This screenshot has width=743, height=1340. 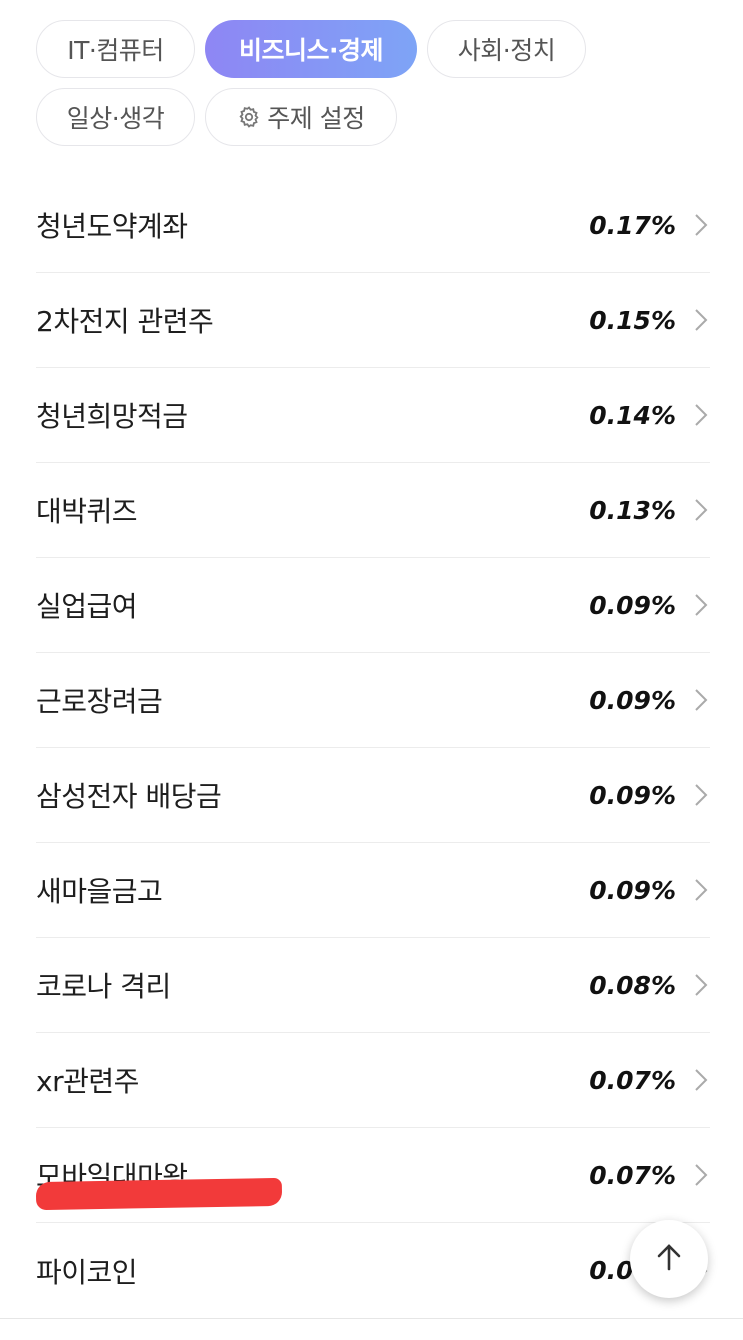 I want to click on keyword-percent: 0.14%, so click(x=632, y=415).